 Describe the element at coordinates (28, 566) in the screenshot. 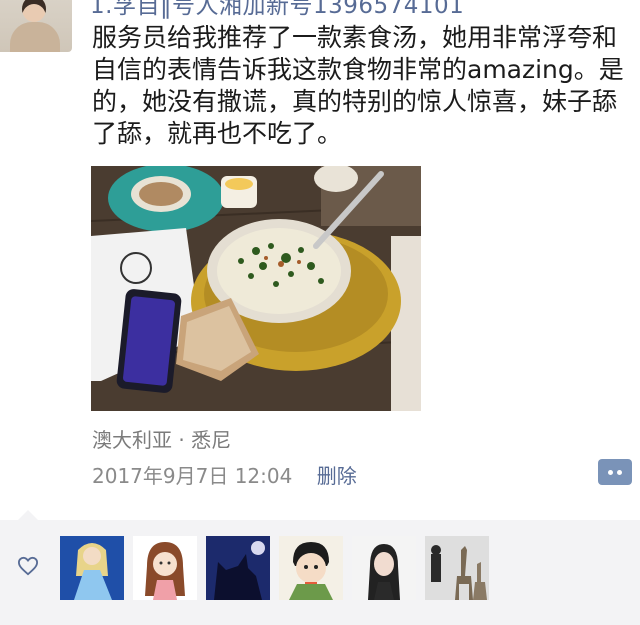

I see `heart-icon` at that location.